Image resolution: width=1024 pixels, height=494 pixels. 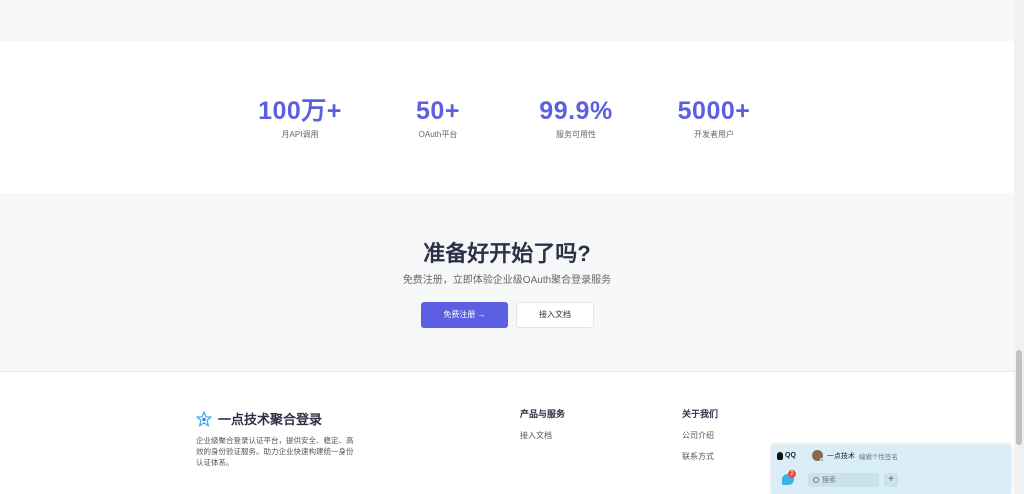 I want to click on stat-value: 99.9%, so click(x=576, y=111).